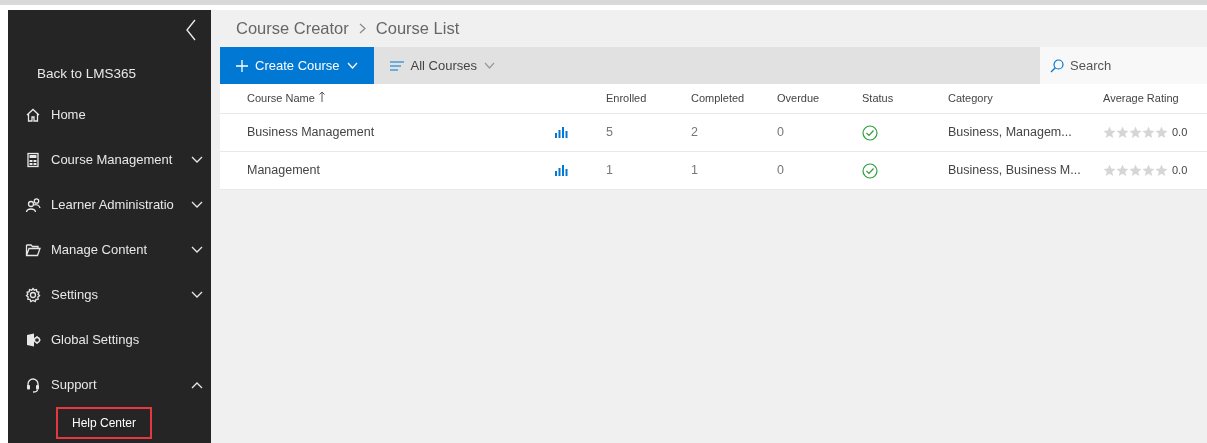 This screenshot has height=443, width=1207. I want to click on search-field: Search, so click(1123, 65).